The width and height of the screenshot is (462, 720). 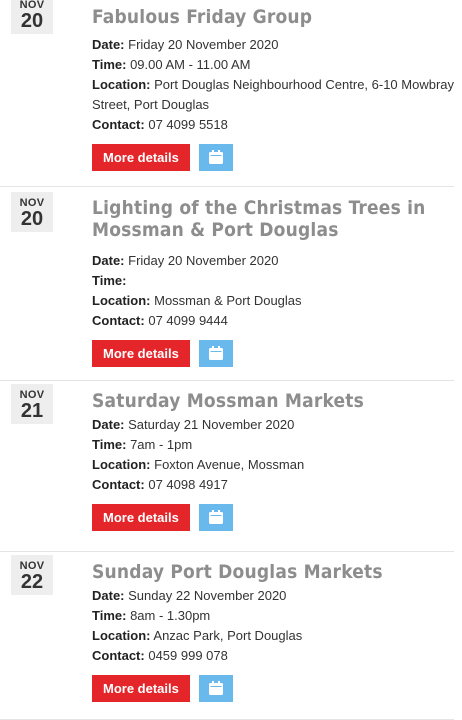 What do you see at coordinates (273, 321) in the screenshot?
I see `event-contact-row: Contact: 07 4099 9444` at bounding box center [273, 321].